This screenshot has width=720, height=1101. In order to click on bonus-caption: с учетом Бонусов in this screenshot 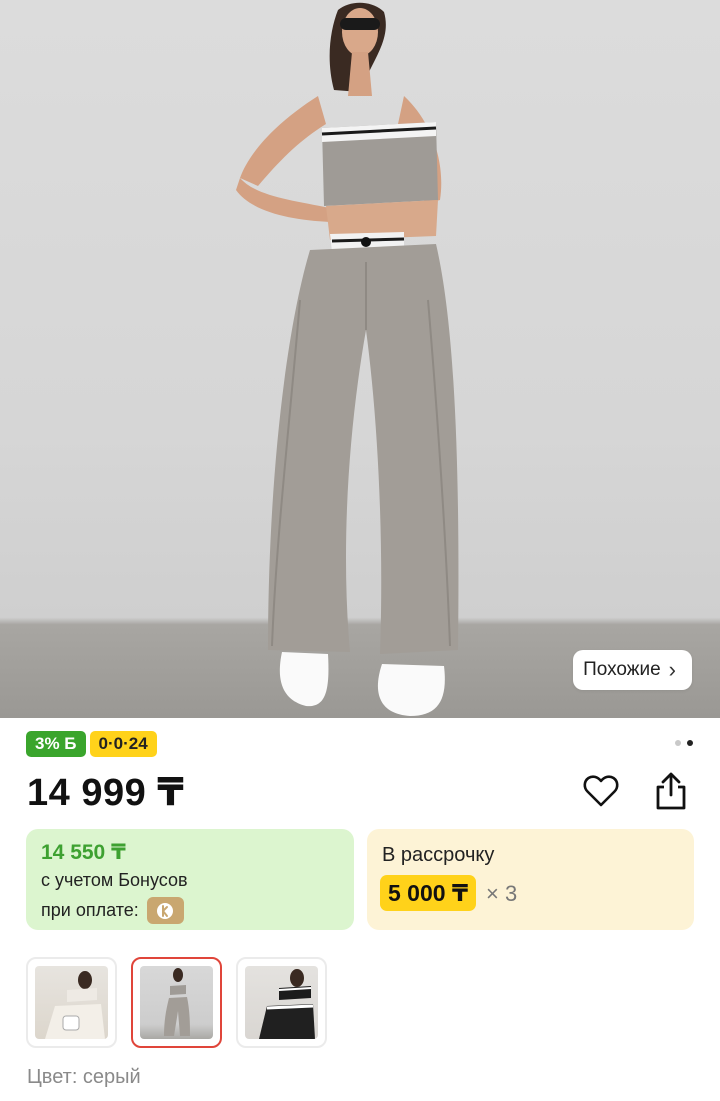, I will do `click(114, 880)`.